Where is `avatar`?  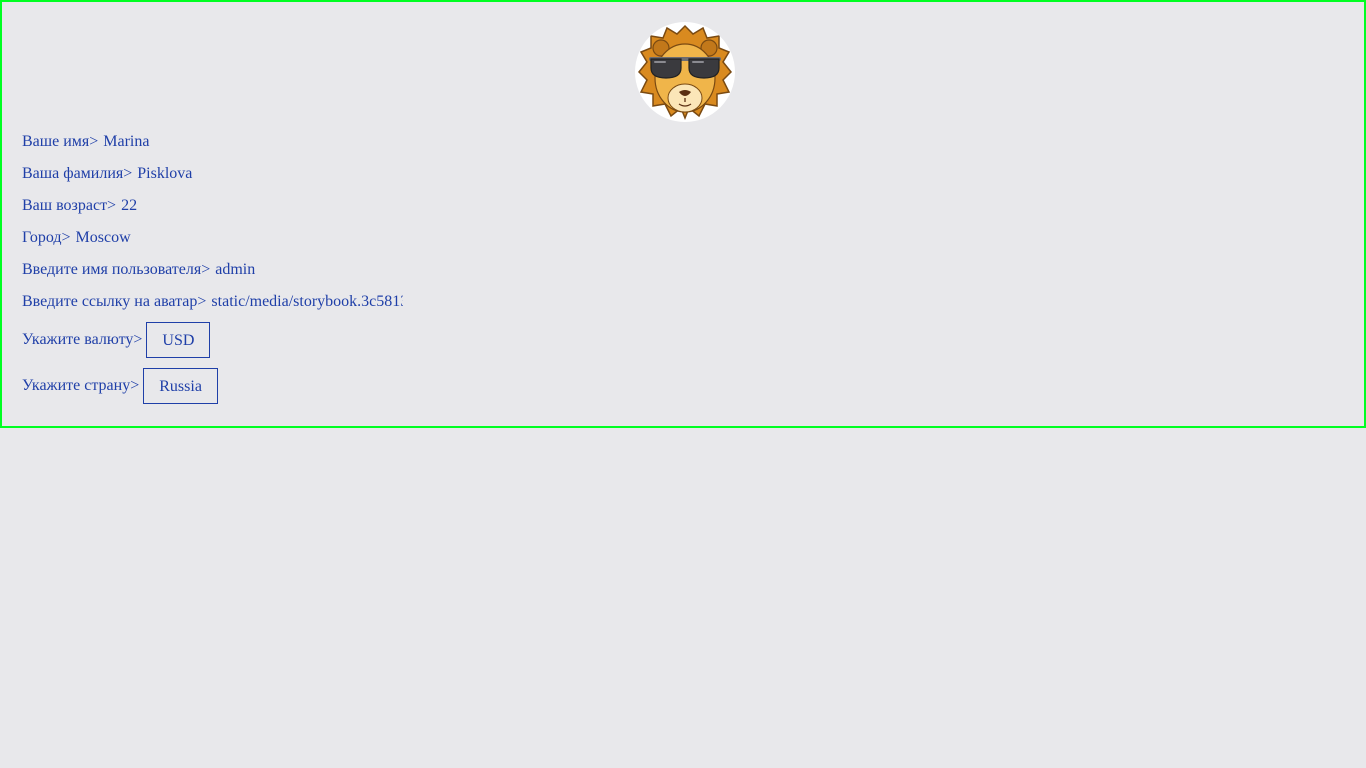 avatar is located at coordinates (685, 72).